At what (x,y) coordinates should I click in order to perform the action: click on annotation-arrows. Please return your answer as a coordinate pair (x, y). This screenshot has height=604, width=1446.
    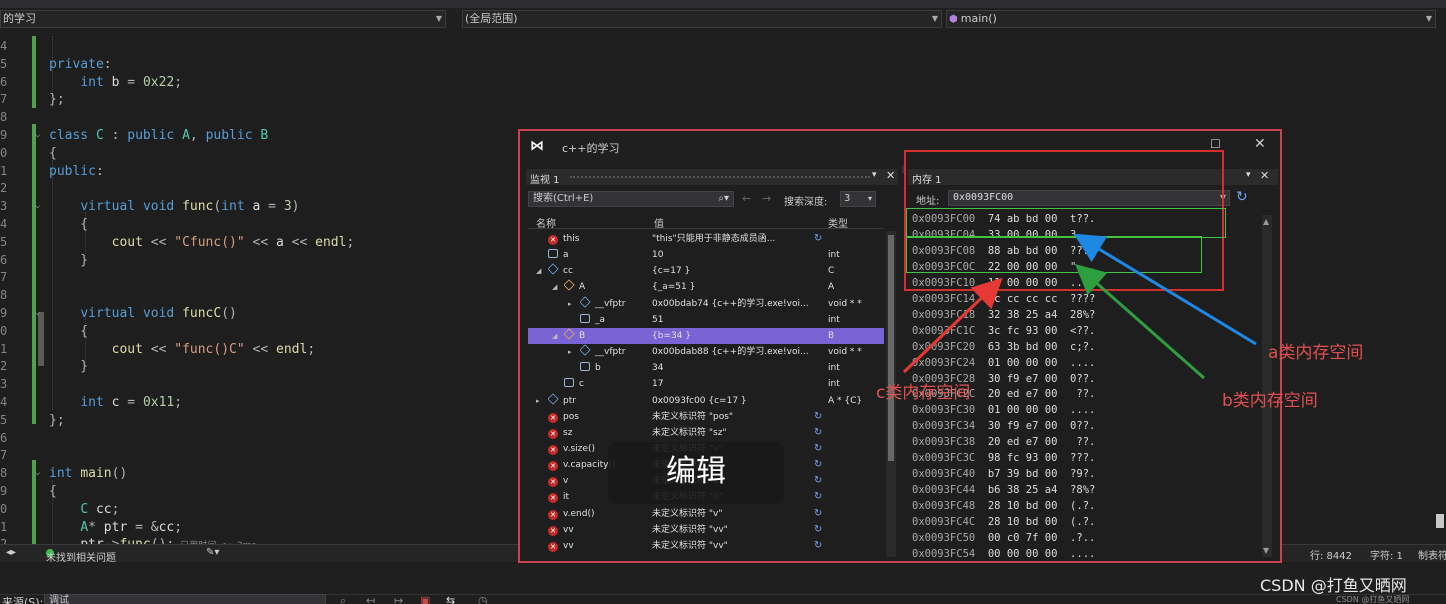
    Looking at the image, I should click on (1079, 306).